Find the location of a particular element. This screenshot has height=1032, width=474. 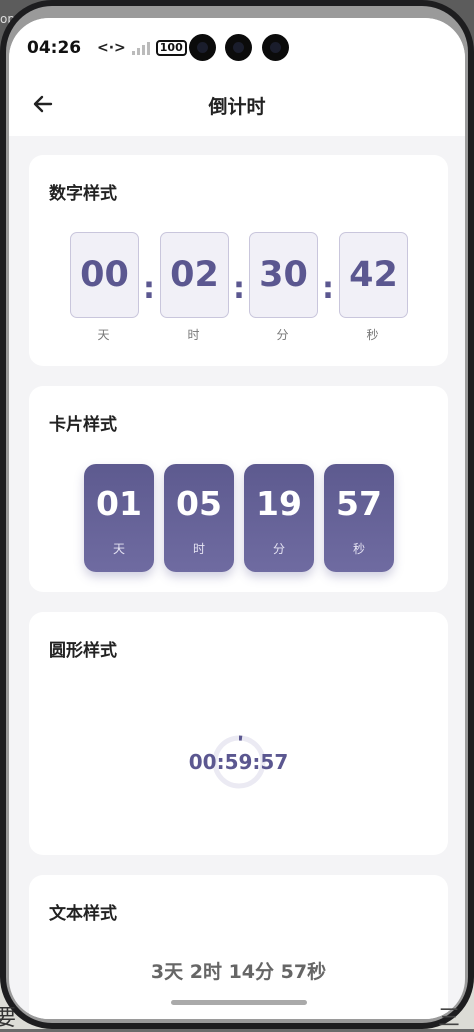

text-style-title: 文本样式 is located at coordinates (83, 911).